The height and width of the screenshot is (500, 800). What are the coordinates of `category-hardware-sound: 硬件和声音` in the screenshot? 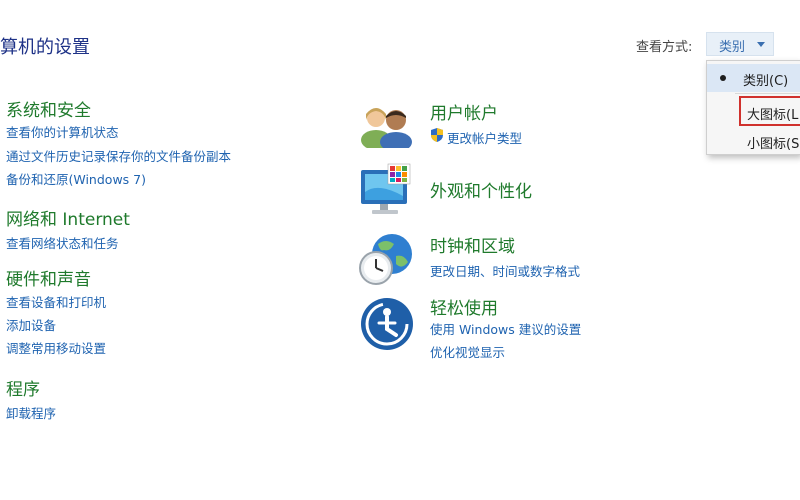 It's located at (48, 277).